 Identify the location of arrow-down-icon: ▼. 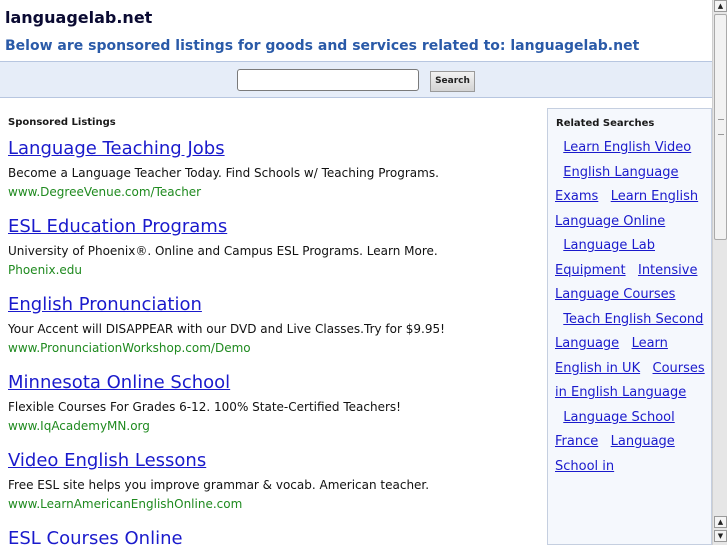
(720, 536).